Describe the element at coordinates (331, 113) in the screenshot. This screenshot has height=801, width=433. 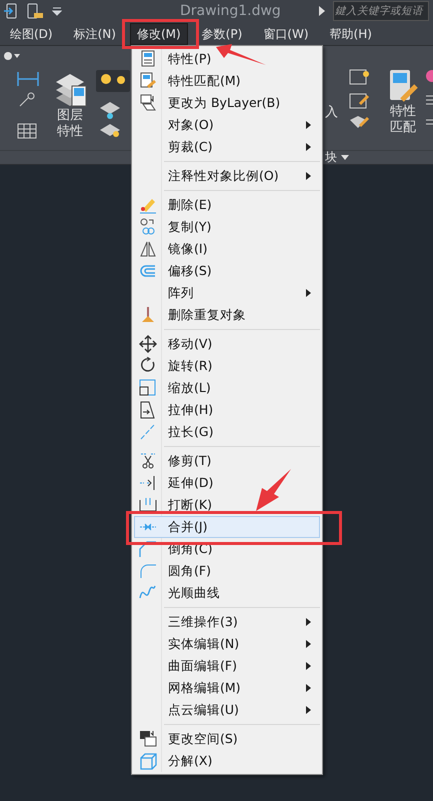
I see `ribbon-label: 入` at that location.